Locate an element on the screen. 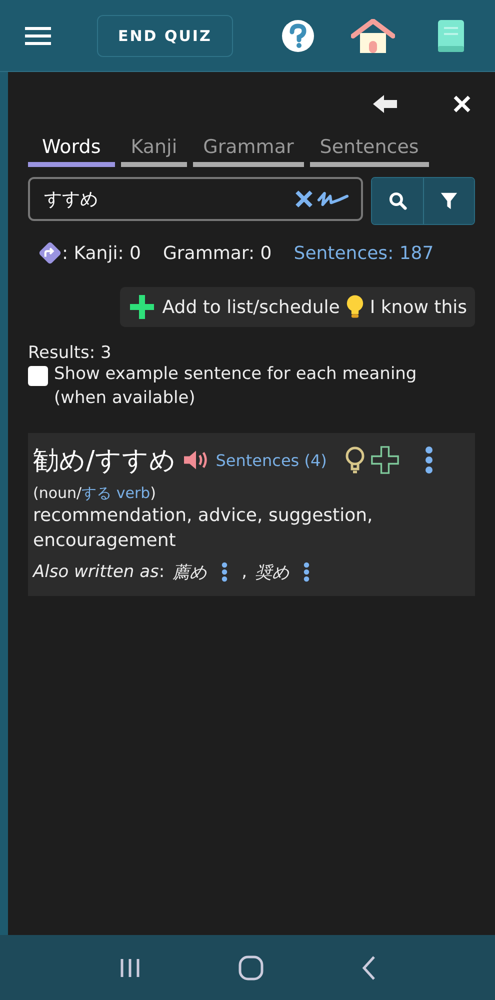 The width and height of the screenshot is (495, 1000). example-sentence-checkbox: Show example sentence for each meaning (when available) is located at coordinates (251, 387).